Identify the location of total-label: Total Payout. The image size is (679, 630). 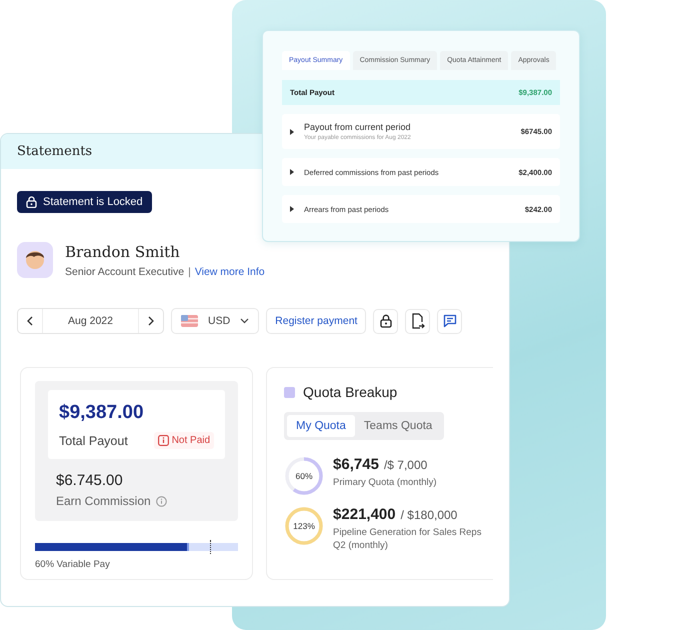
(93, 441).